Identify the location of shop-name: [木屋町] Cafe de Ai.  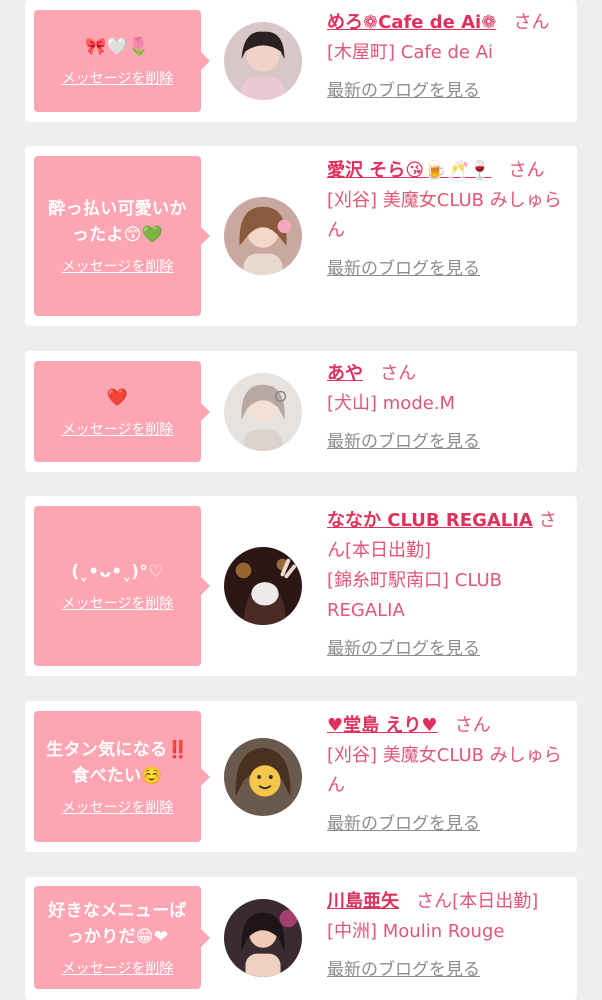
(410, 52).